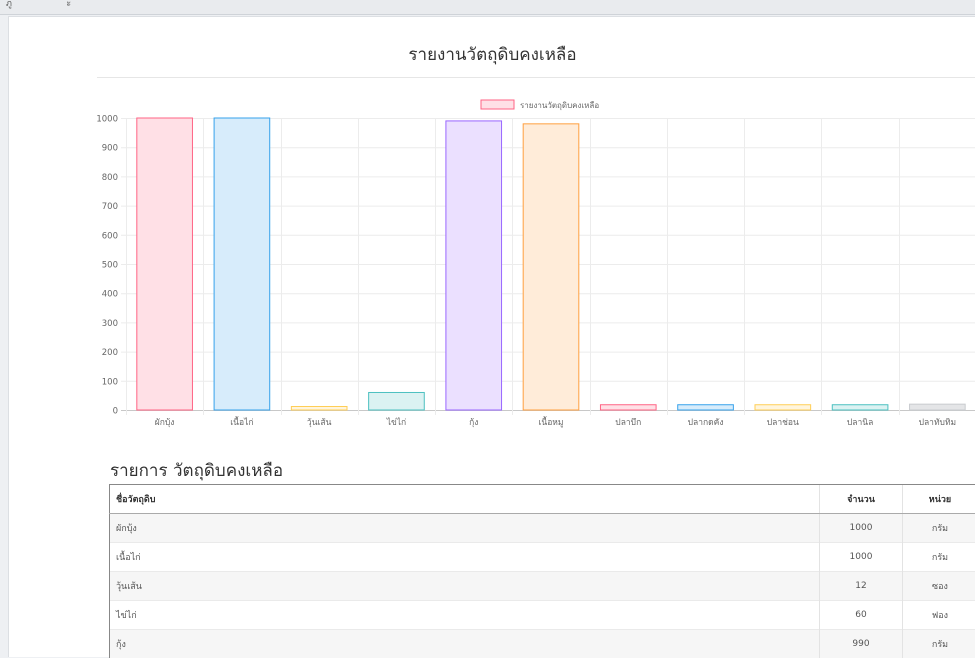 Image resolution: width=975 pixels, height=658 pixels. What do you see at coordinates (861, 615) in the screenshot?
I see `row-qty: 60` at bounding box center [861, 615].